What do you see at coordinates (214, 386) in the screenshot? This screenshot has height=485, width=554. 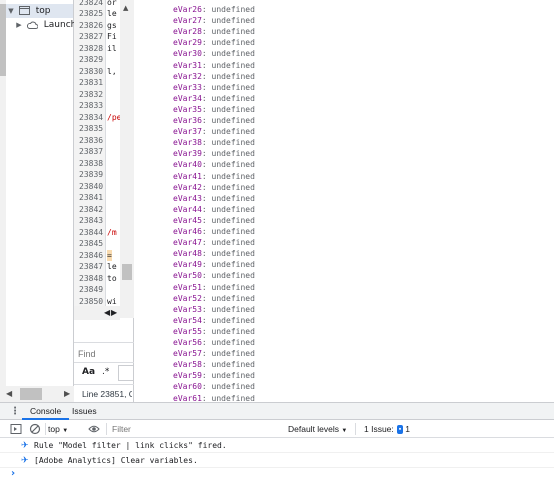 I see `variable-row: eVar60: undefined` at bounding box center [214, 386].